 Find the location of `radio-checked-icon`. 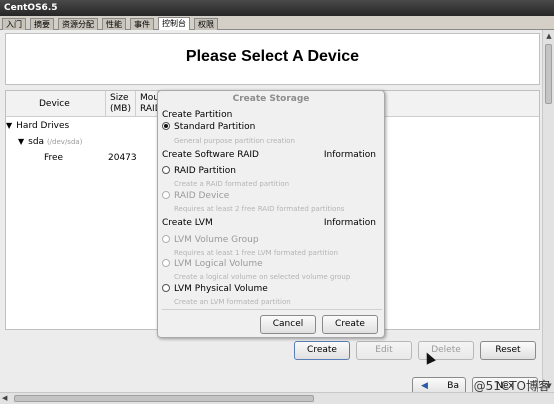

radio-checked-icon is located at coordinates (166, 126).